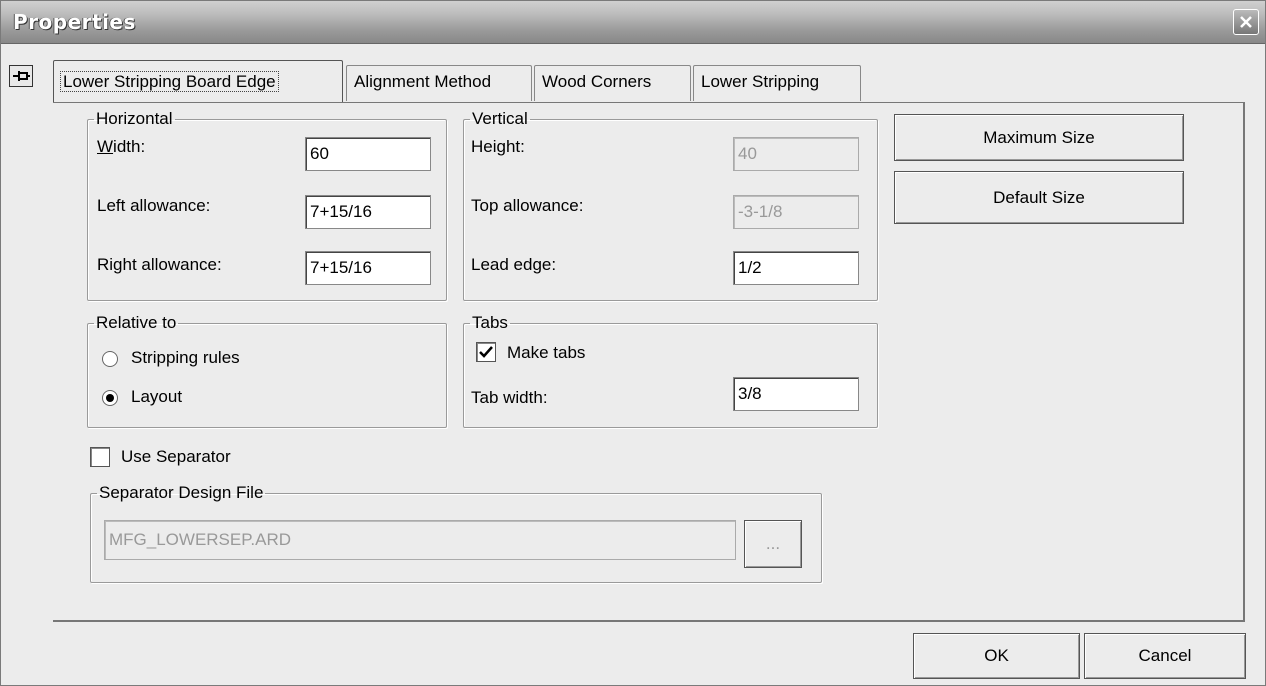 The width and height of the screenshot is (1266, 686). I want to click on tab-width-label: Tab width:, so click(509, 397).